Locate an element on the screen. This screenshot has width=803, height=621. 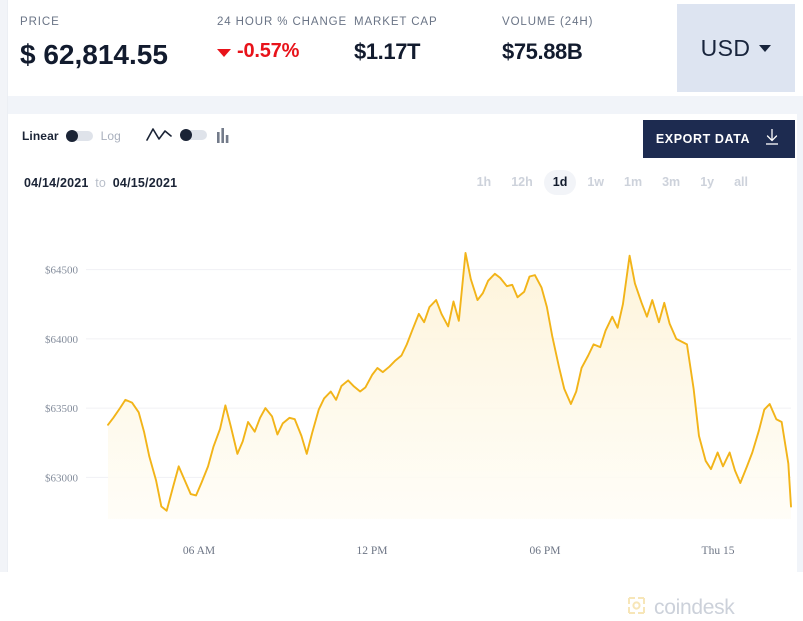
range-option-1y: 1y is located at coordinates (707, 182).